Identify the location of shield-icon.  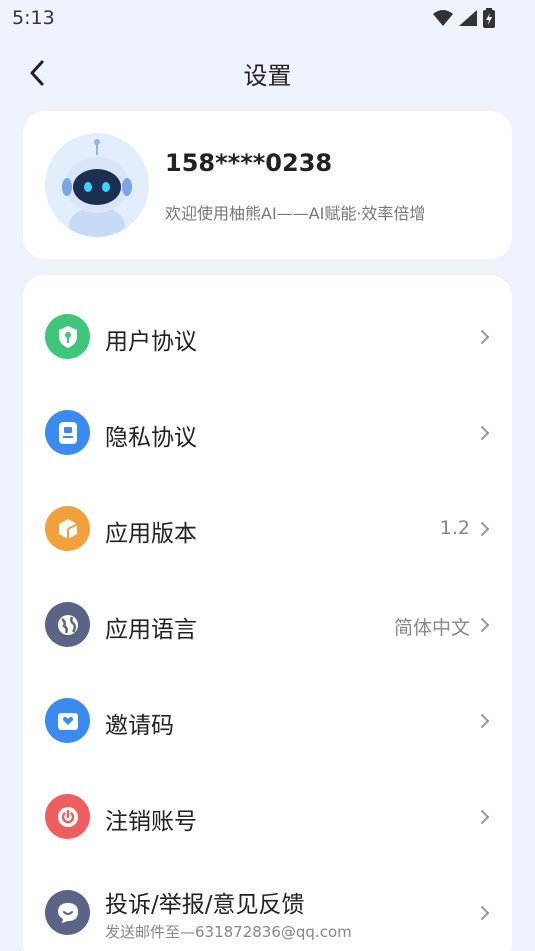
(67, 336).